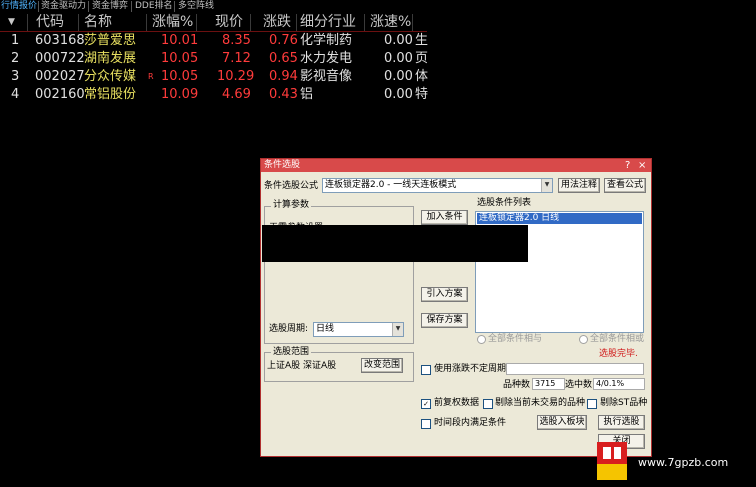 The width and height of the screenshot is (756, 487). I want to click on into-block-button: 选股入板块, so click(562, 422).